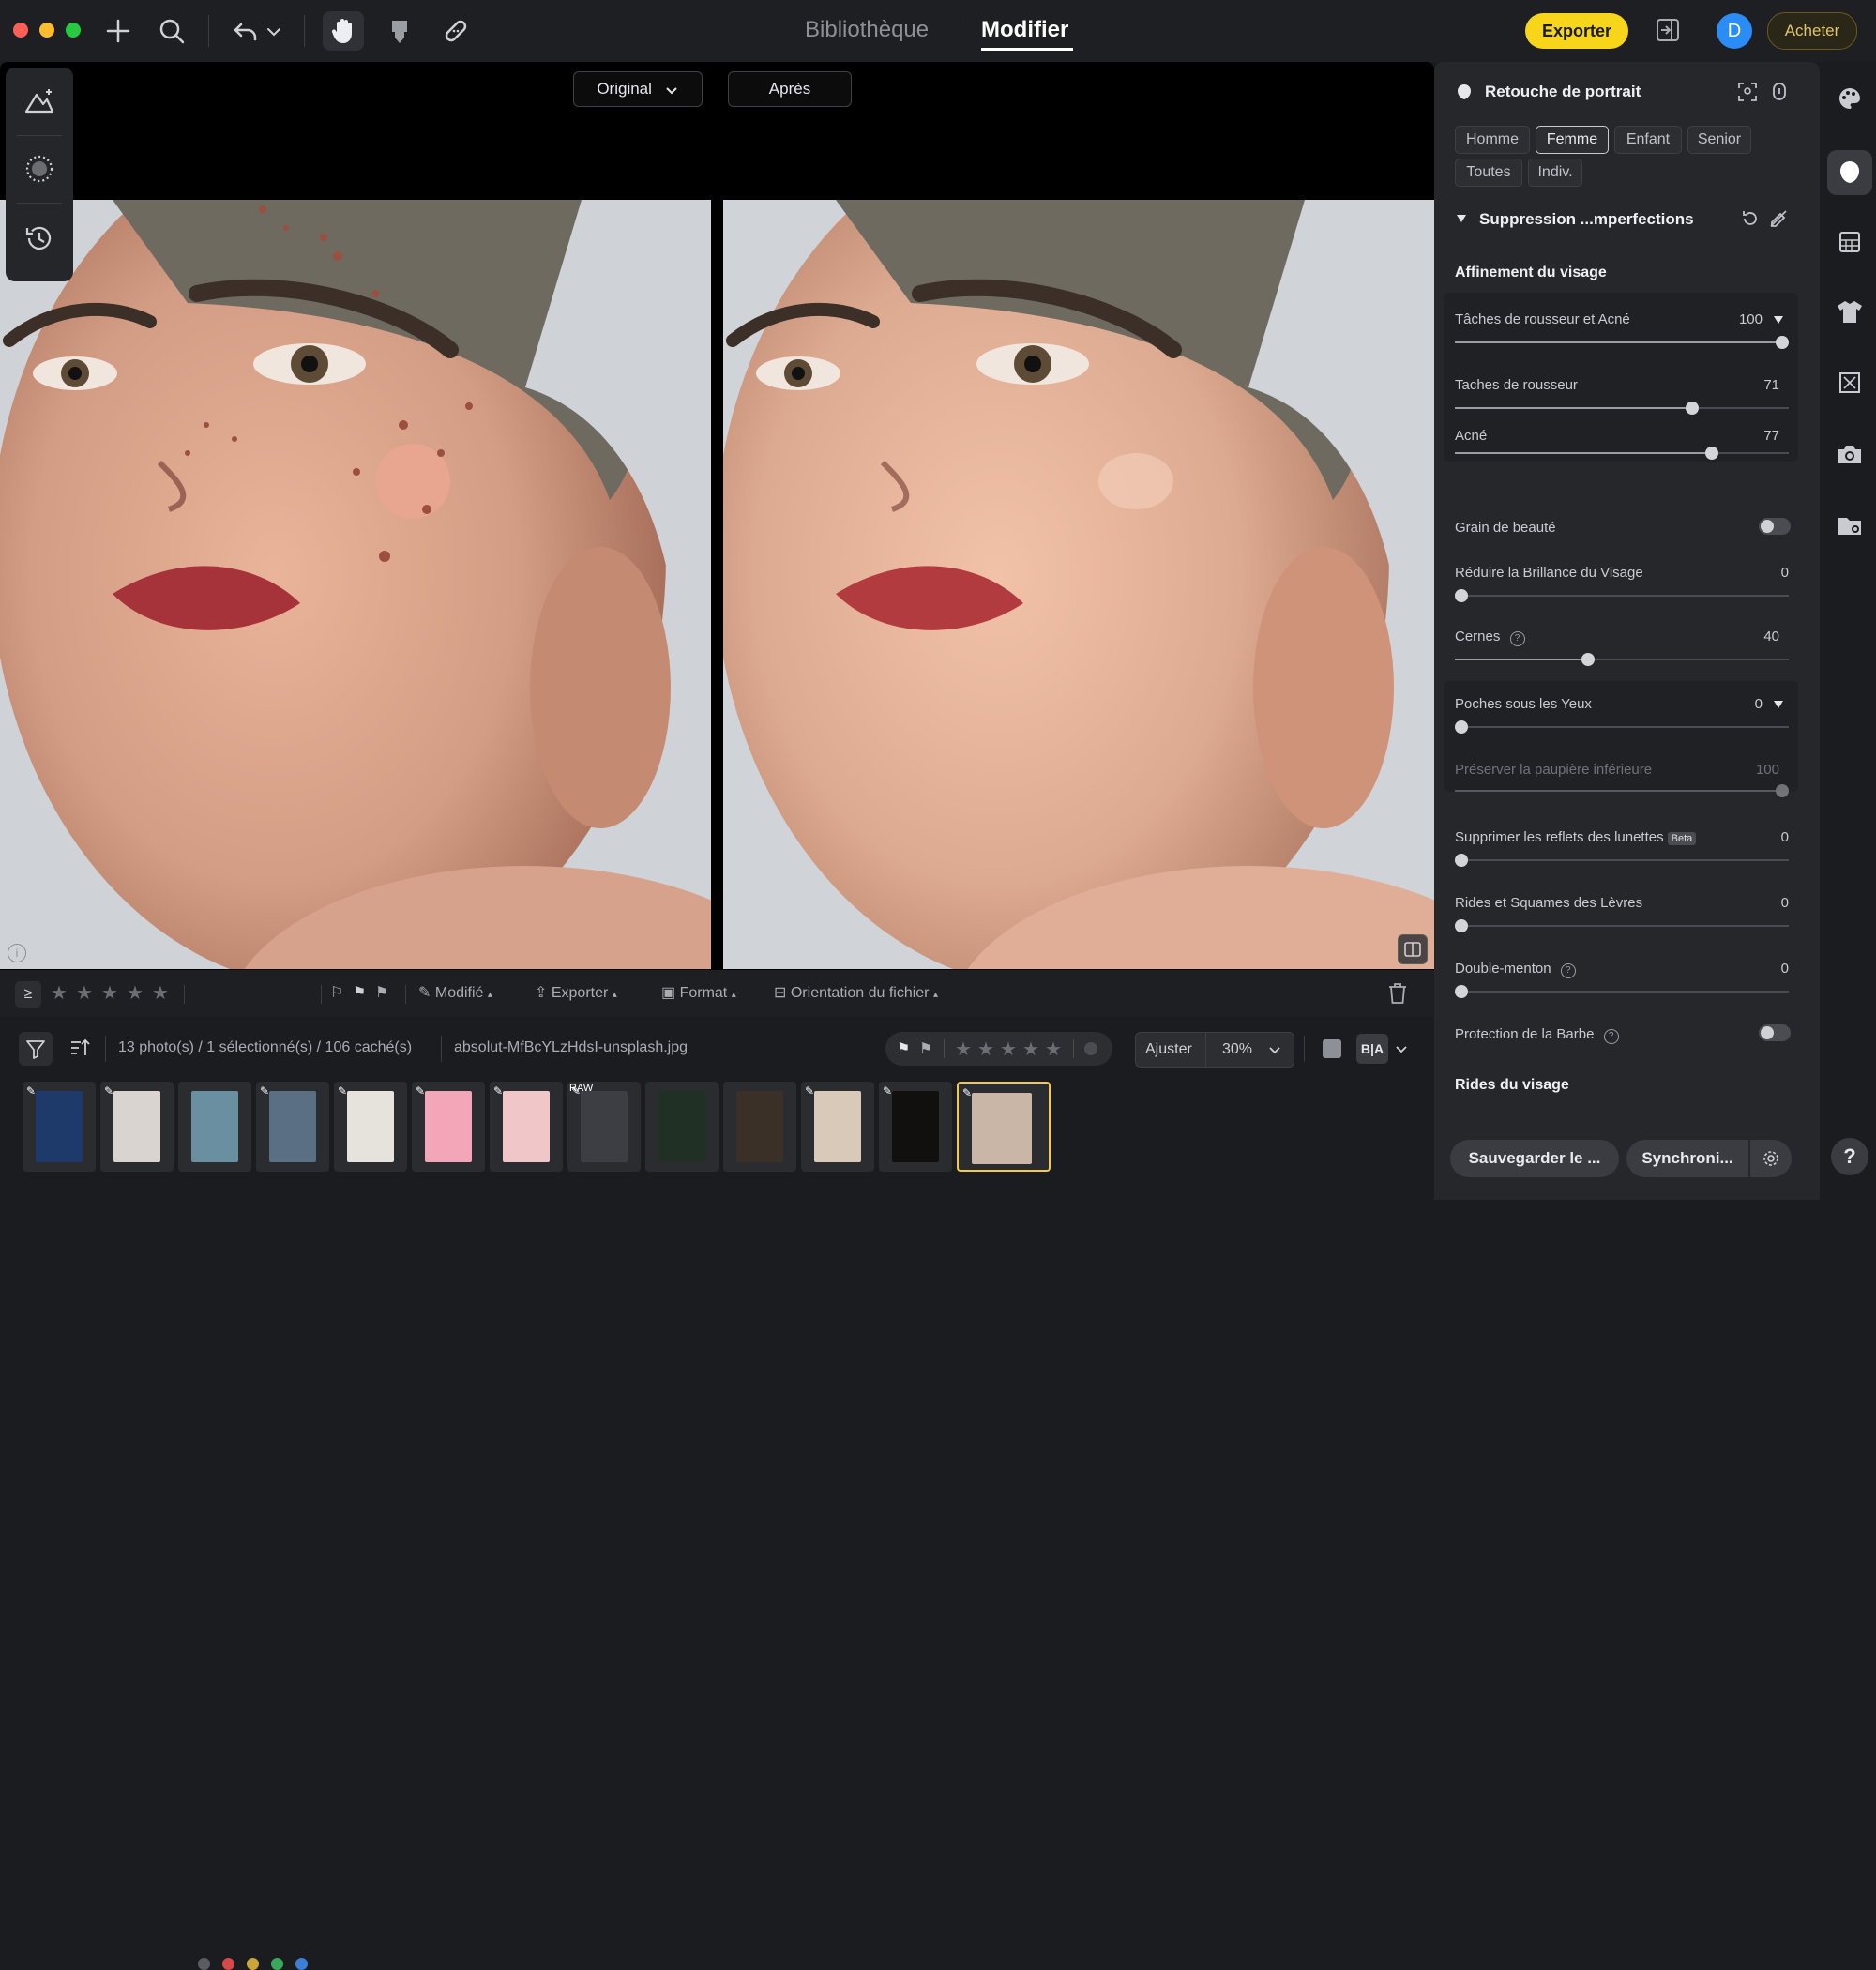 This screenshot has width=1876, height=1970. I want to click on chip-toutes: Toutes, so click(1488, 173).